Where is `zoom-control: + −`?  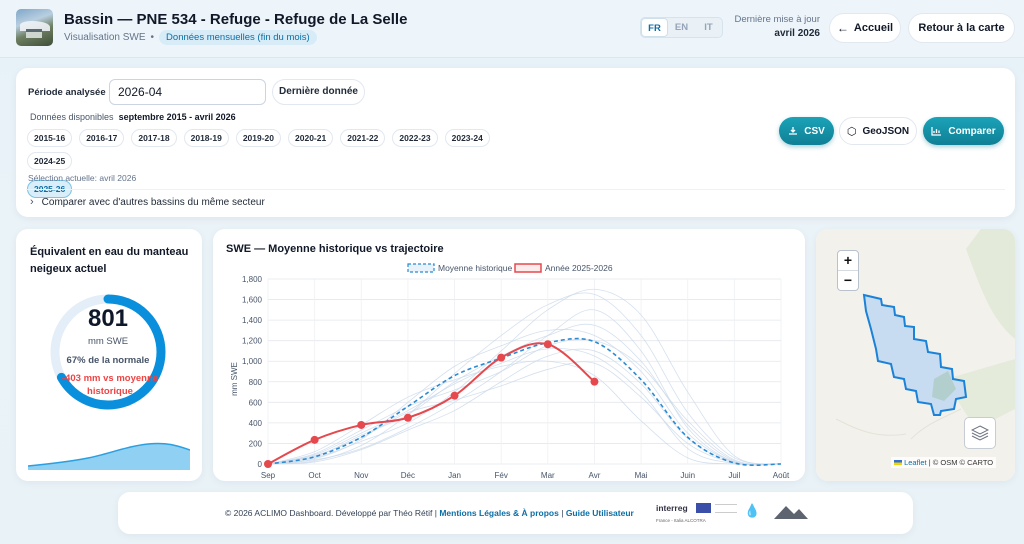
zoom-control: + − is located at coordinates (848, 270).